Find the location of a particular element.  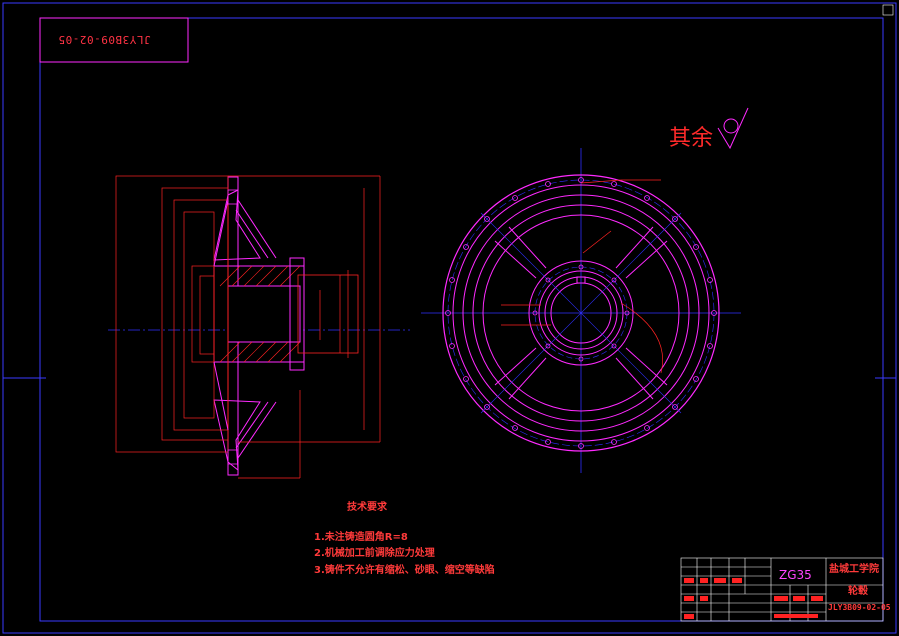

technical-requirements-title: 技术要求 is located at coordinates (367, 507).